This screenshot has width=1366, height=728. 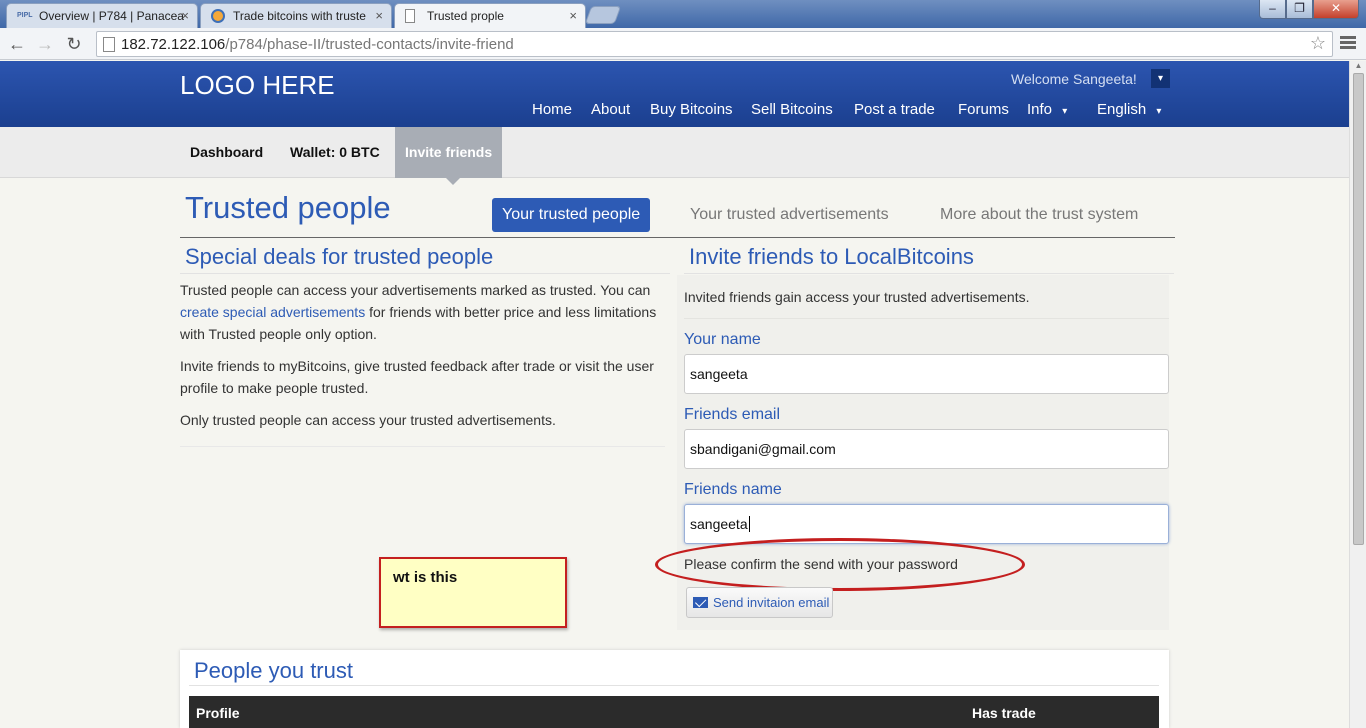 What do you see at coordinates (1129, 109) in the screenshot?
I see `nav-language: English ▾` at bounding box center [1129, 109].